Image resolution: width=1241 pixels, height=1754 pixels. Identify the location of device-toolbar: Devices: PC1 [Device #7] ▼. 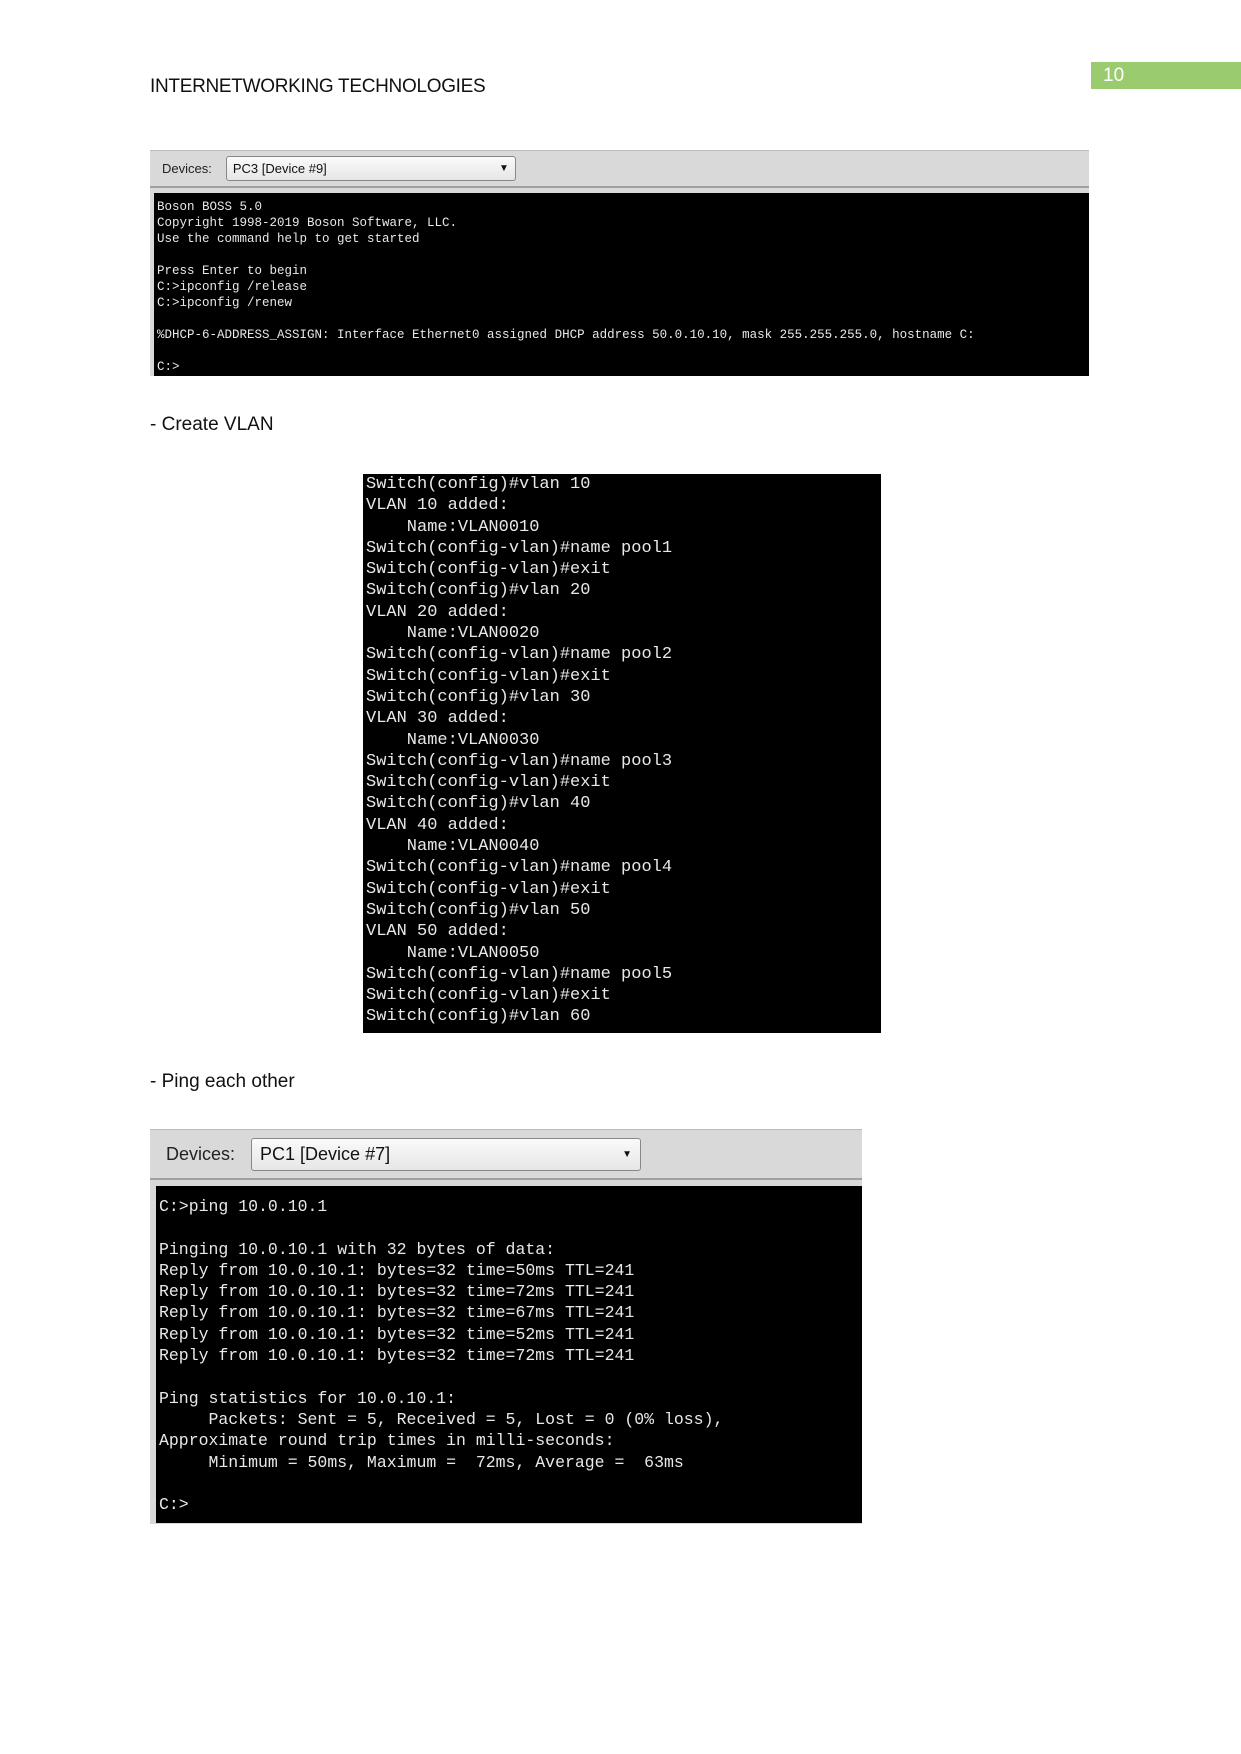
(506, 1155).